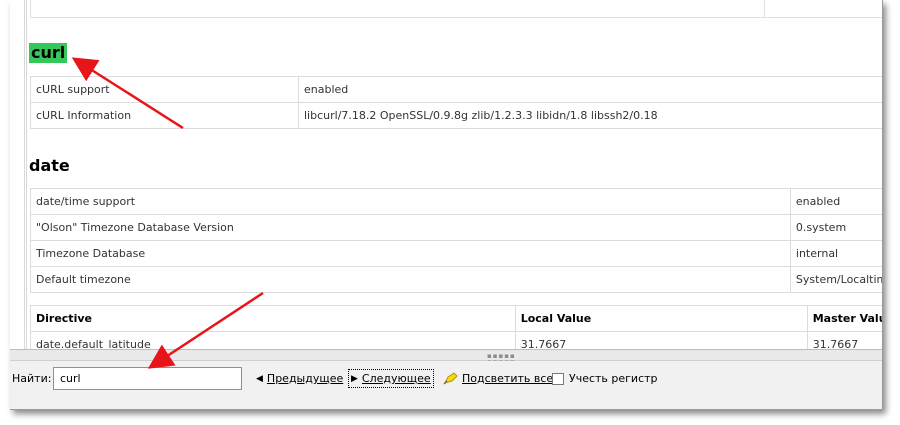 The image size is (900, 425). Describe the element at coordinates (48, 53) in the screenshot. I see `section-title-curl: curl` at that location.